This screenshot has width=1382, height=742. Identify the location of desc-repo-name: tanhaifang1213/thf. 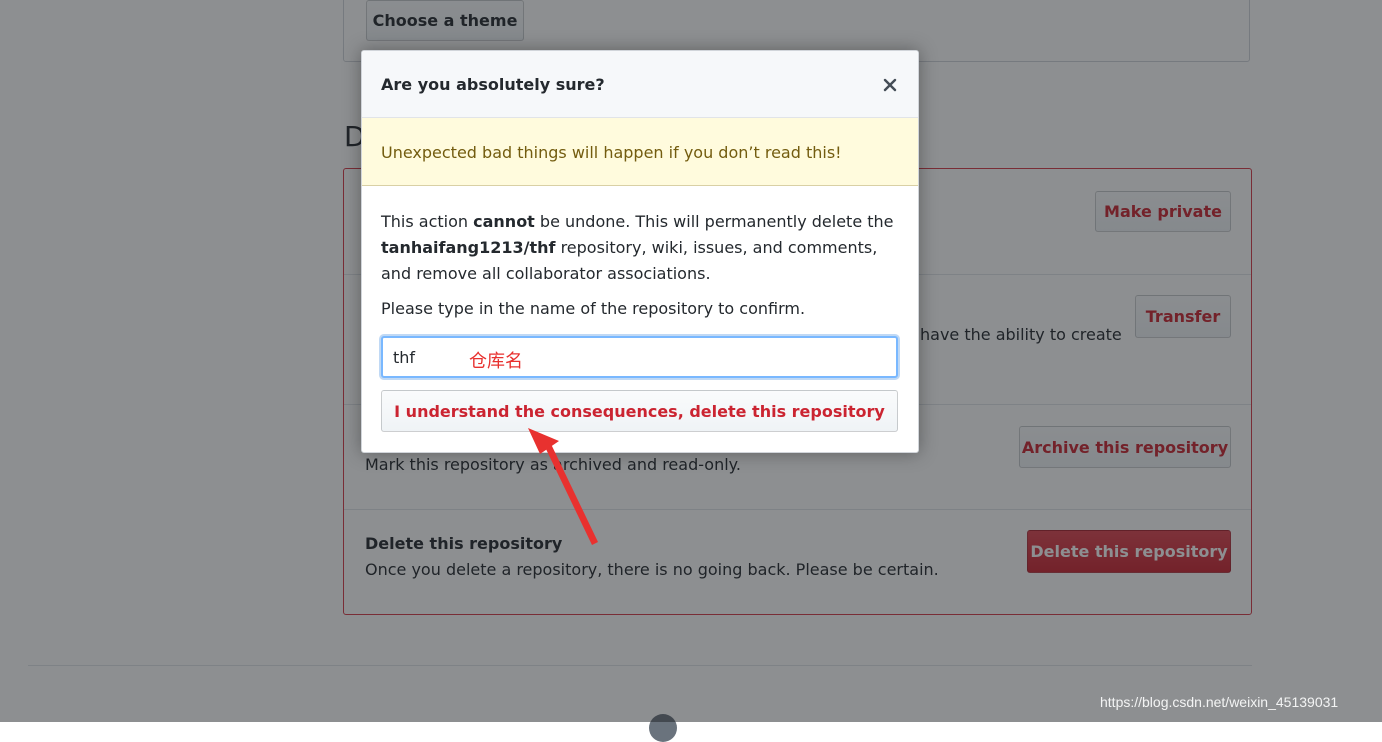
(468, 247).